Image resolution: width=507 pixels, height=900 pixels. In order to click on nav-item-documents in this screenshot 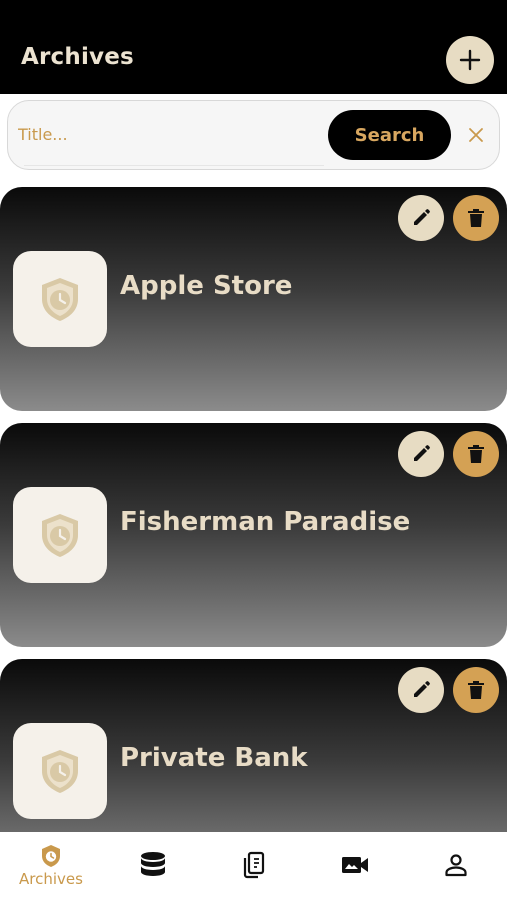, I will do `click(254, 866)`.